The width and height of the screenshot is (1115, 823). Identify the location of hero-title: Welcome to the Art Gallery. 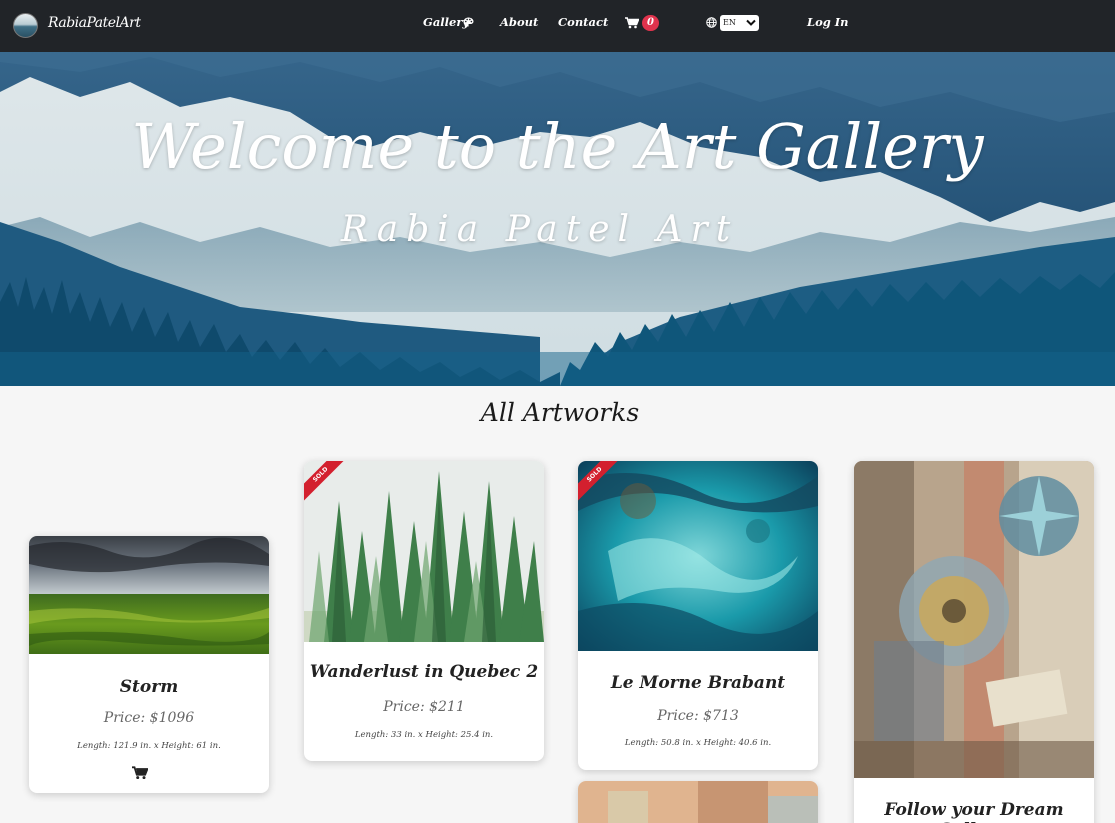
(557, 146).